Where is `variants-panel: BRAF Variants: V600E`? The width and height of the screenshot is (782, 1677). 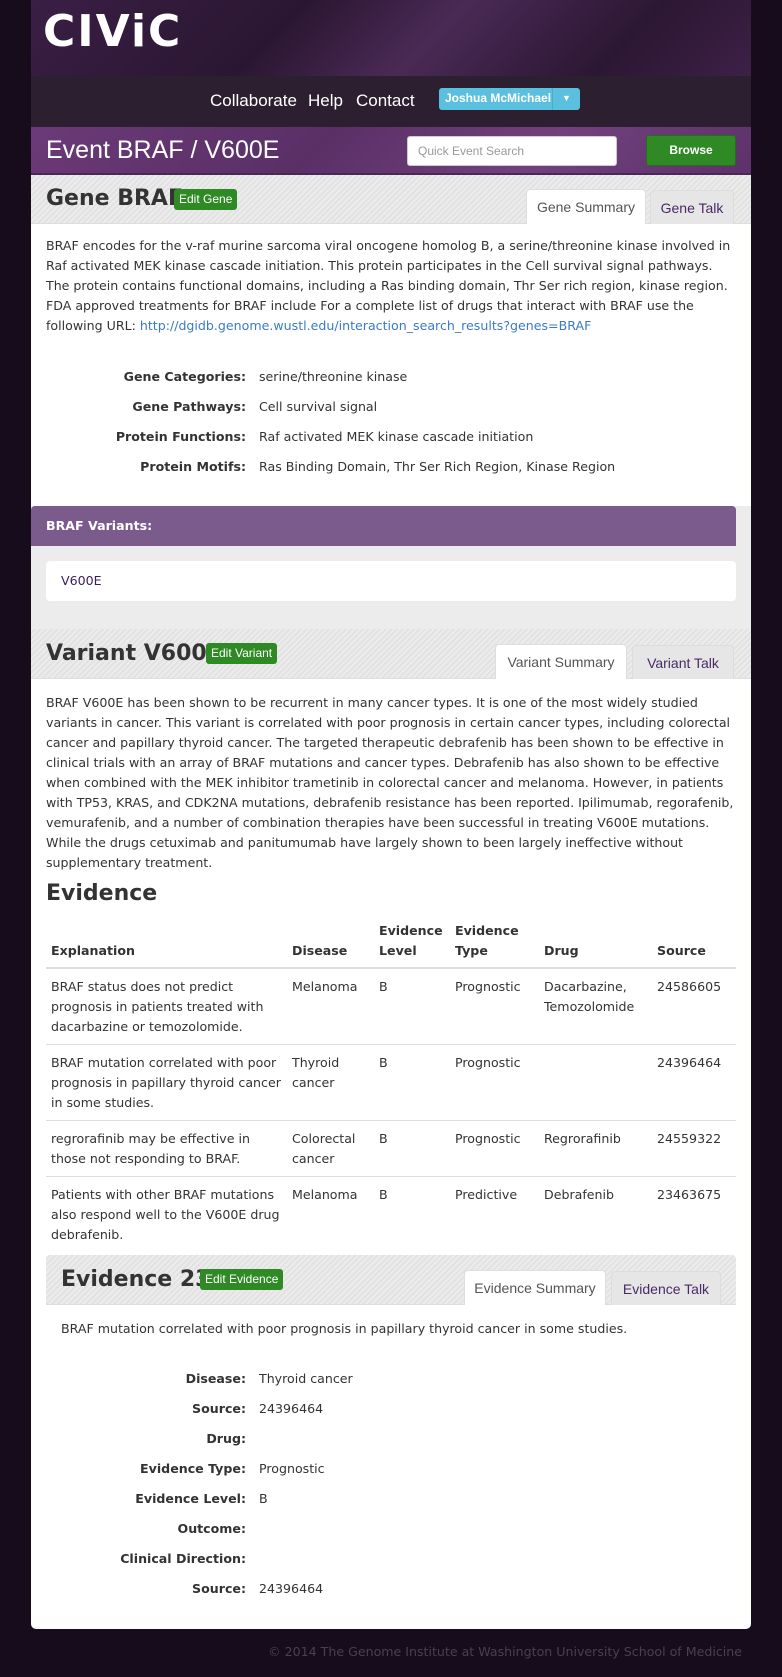 variants-panel: BRAF Variants: V600E is located at coordinates (391, 567).